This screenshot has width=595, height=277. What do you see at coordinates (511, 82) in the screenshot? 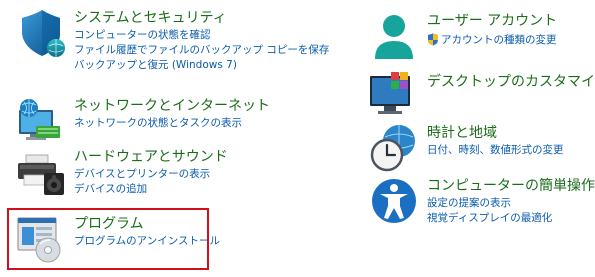
I see `category-title-appearance: デスクトップのカスタマイズ` at bounding box center [511, 82].